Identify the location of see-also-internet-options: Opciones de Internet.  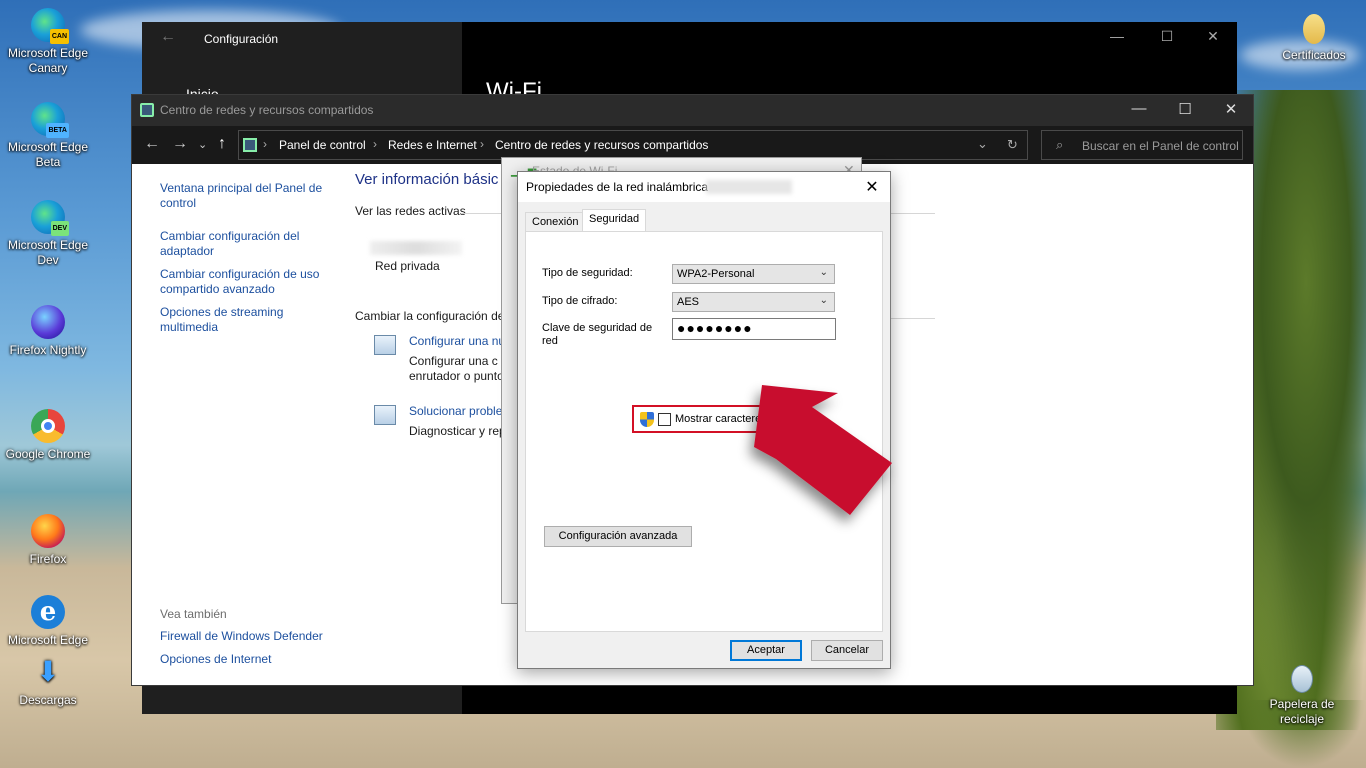
(245, 659).